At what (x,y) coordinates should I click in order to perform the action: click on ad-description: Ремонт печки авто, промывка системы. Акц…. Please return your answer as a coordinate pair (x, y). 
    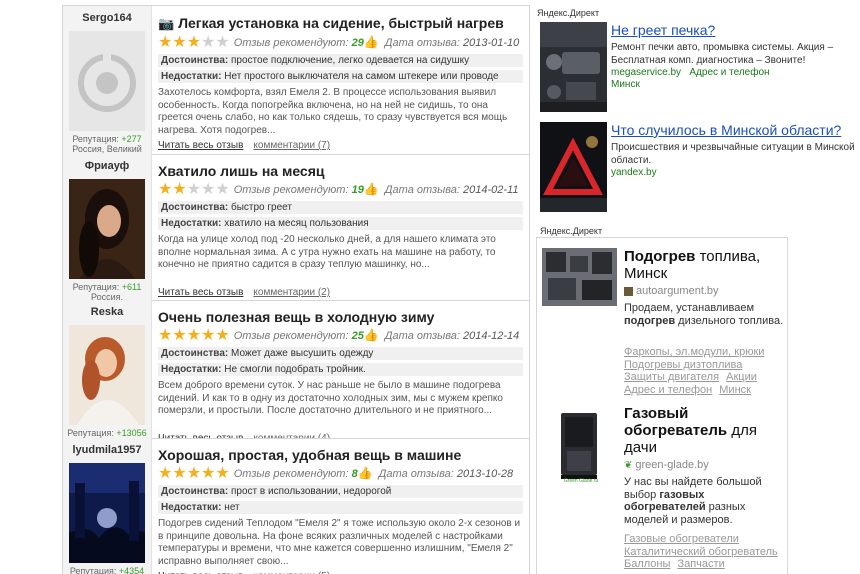
    Looking at the image, I should click on (722, 54).